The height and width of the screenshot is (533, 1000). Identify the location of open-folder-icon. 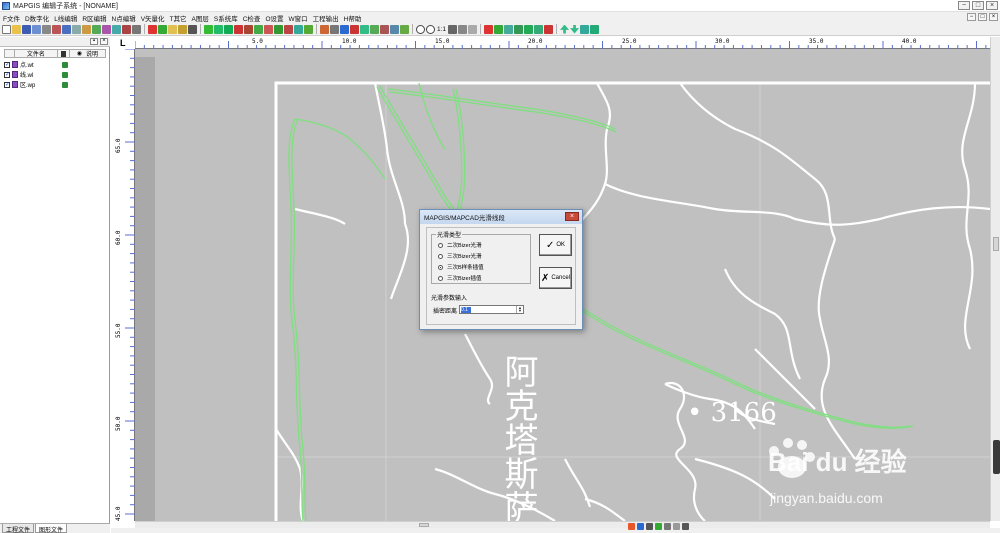
(16, 29).